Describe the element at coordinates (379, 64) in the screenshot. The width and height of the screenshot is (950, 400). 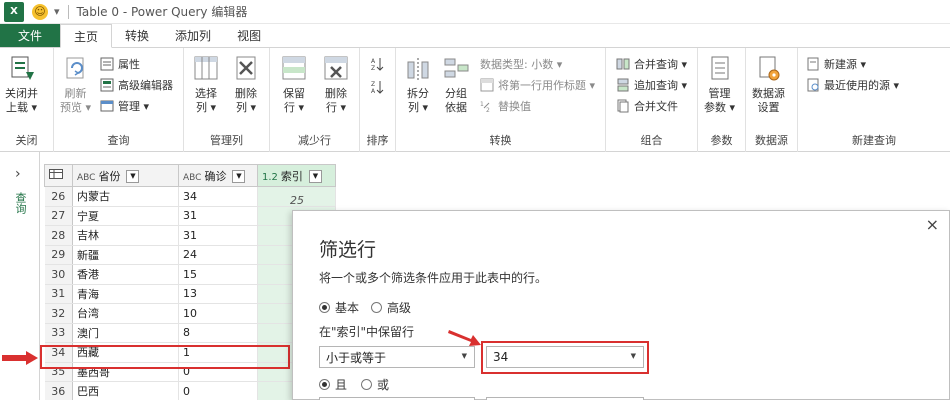
I see `sort-ascending-button: AZ` at that location.